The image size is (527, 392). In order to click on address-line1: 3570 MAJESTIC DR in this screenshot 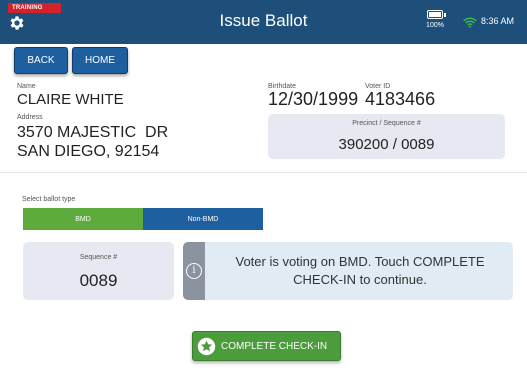, I will do `click(93, 132)`.